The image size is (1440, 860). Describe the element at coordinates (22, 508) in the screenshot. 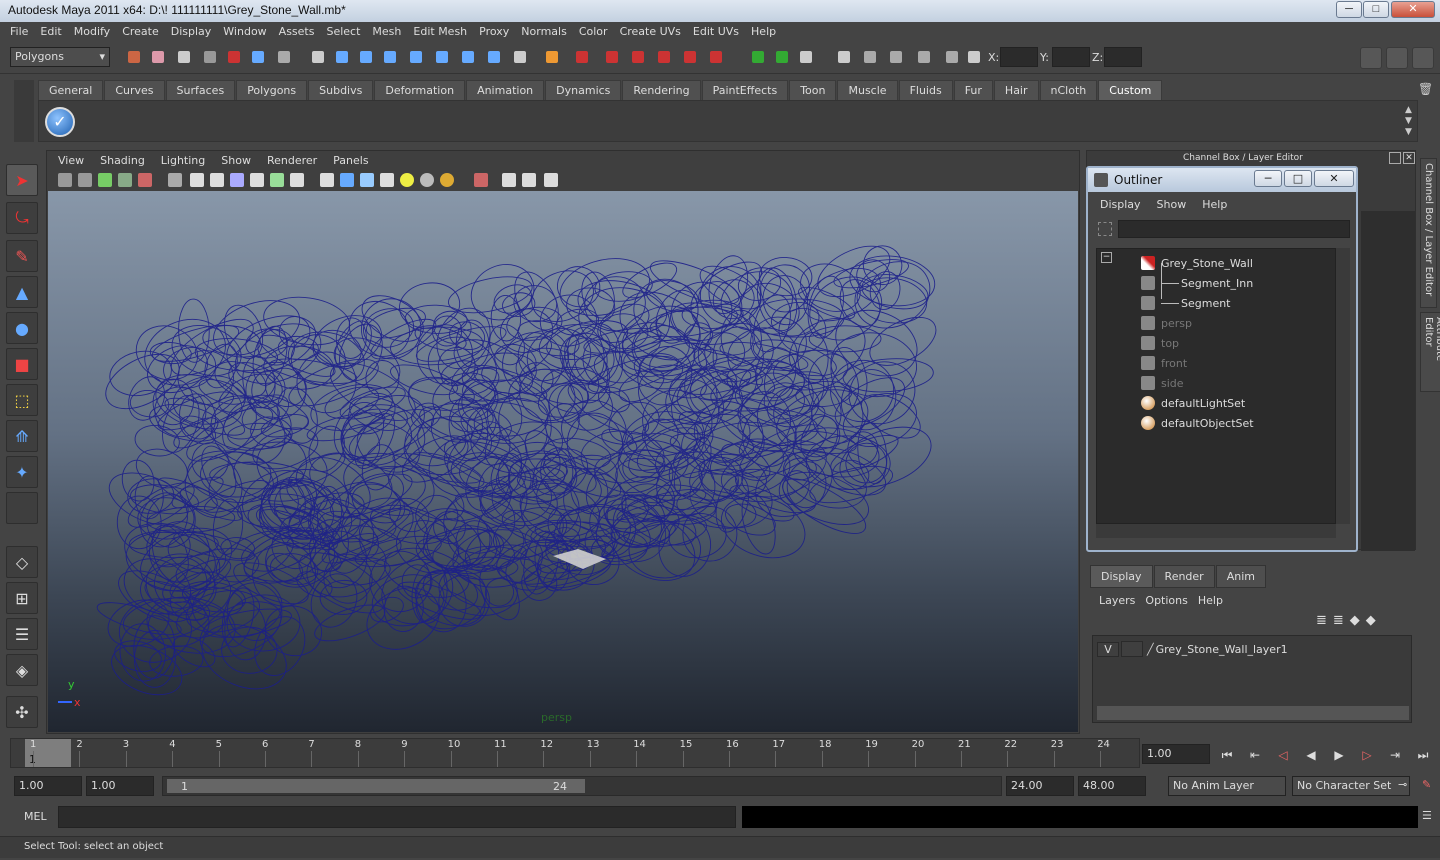

I see `last-tool-icon` at that location.